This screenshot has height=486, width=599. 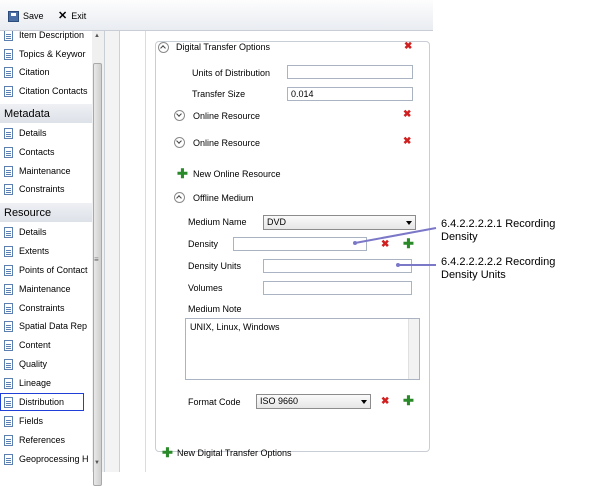 What do you see at coordinates (498, 224) in the screenshot?
I see `callout-line-1: 6.4.2.2.2.2.1 Recording` at bounding box center [498, 224].